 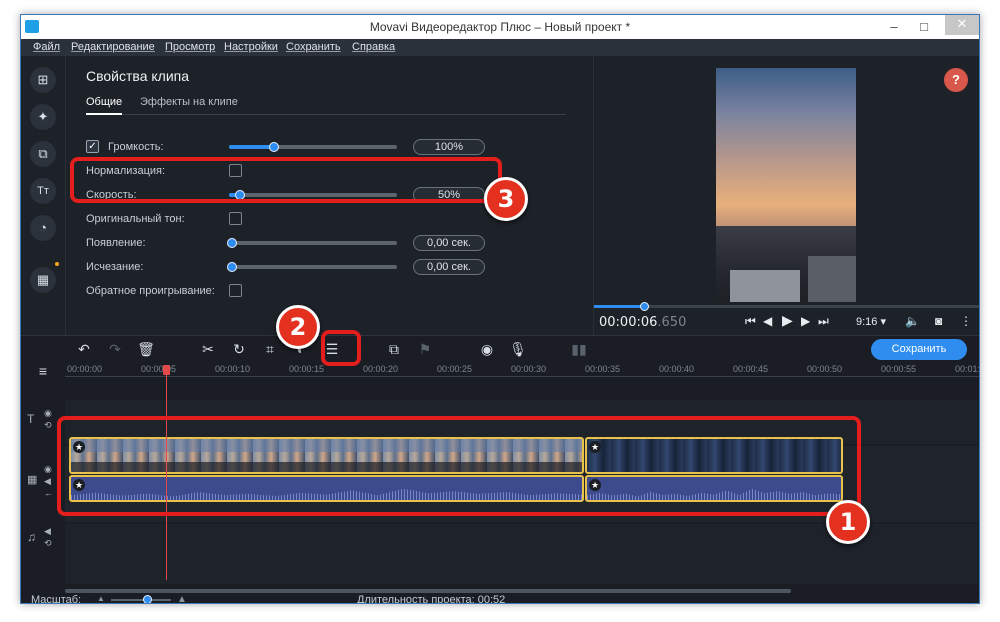 I want to click on fade-out-slider, so click(x=312, y=267).